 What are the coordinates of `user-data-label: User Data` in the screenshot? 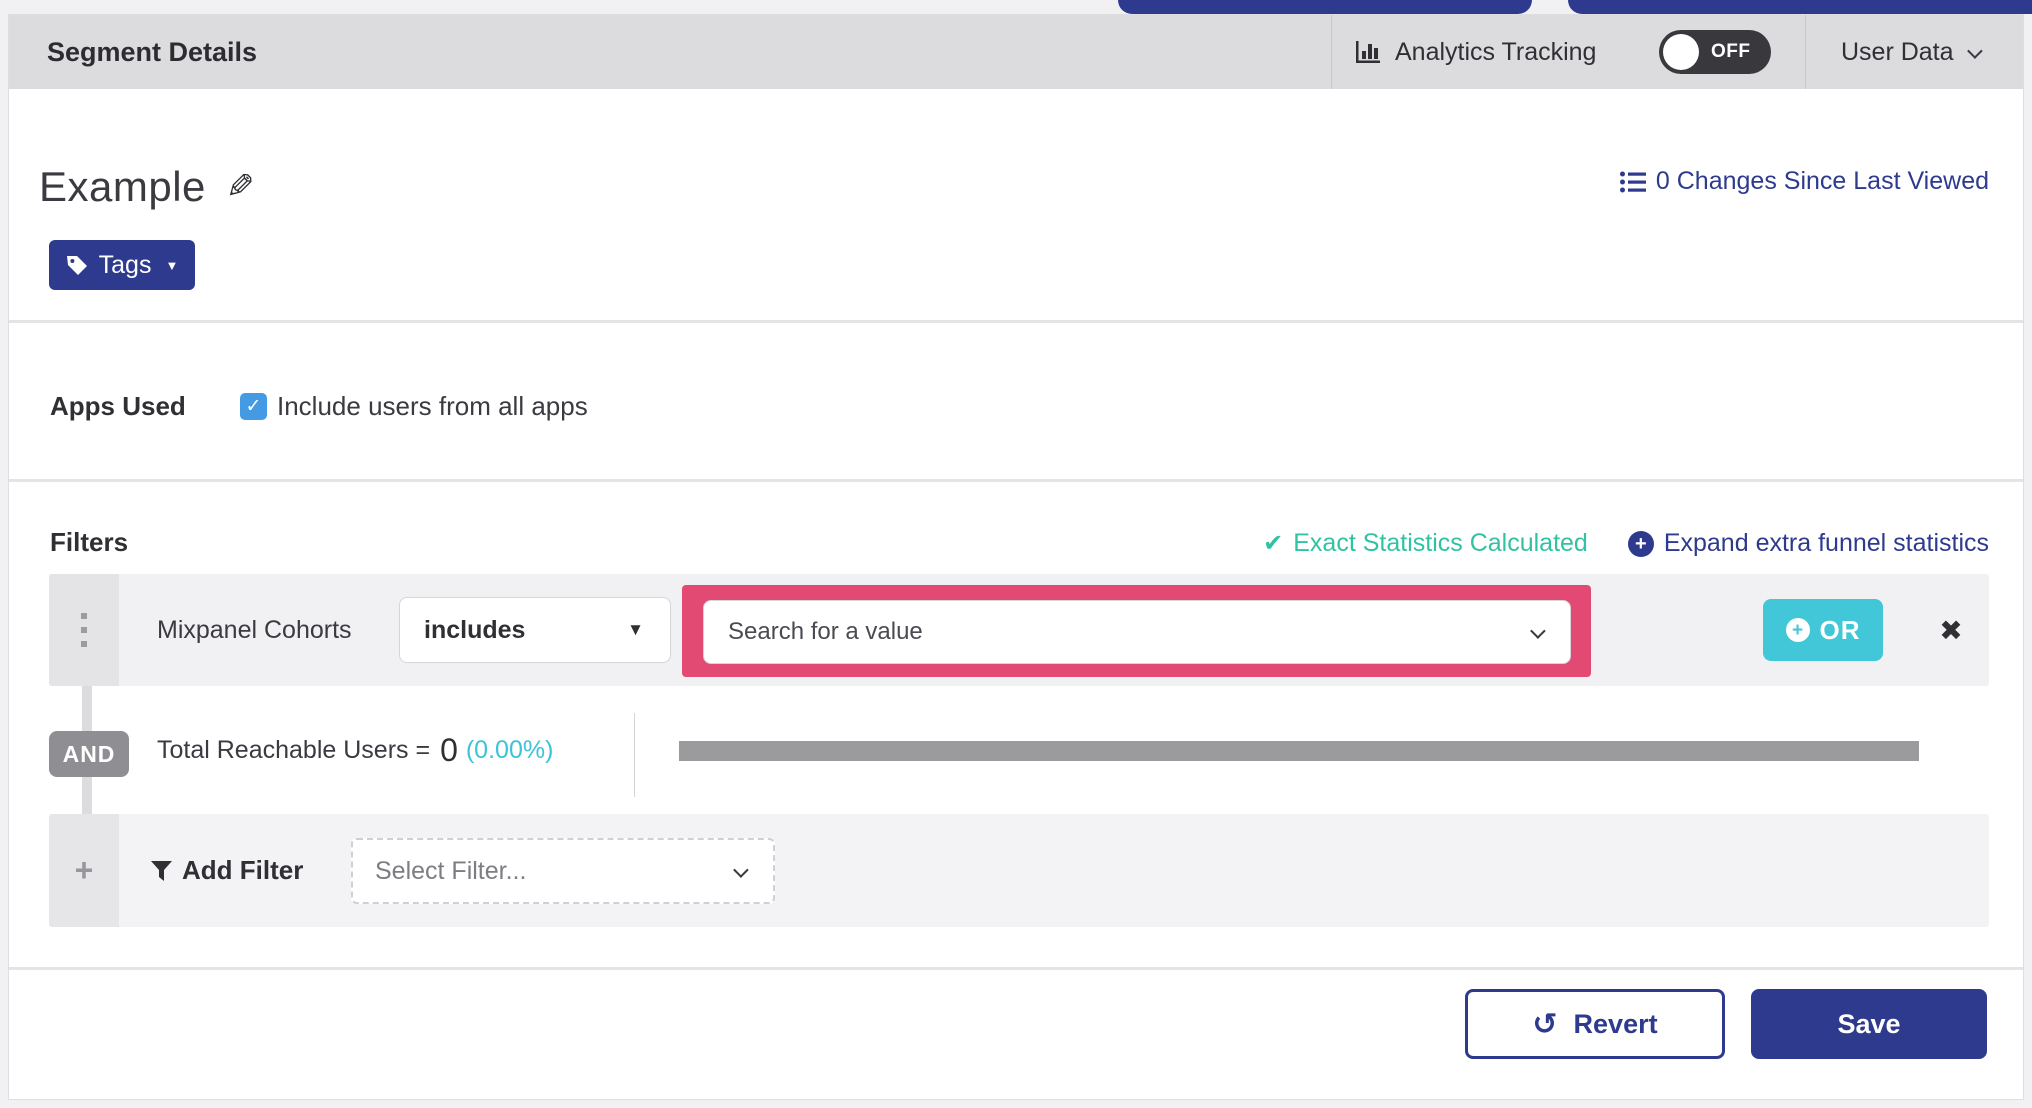 It's located at (1897, 51).